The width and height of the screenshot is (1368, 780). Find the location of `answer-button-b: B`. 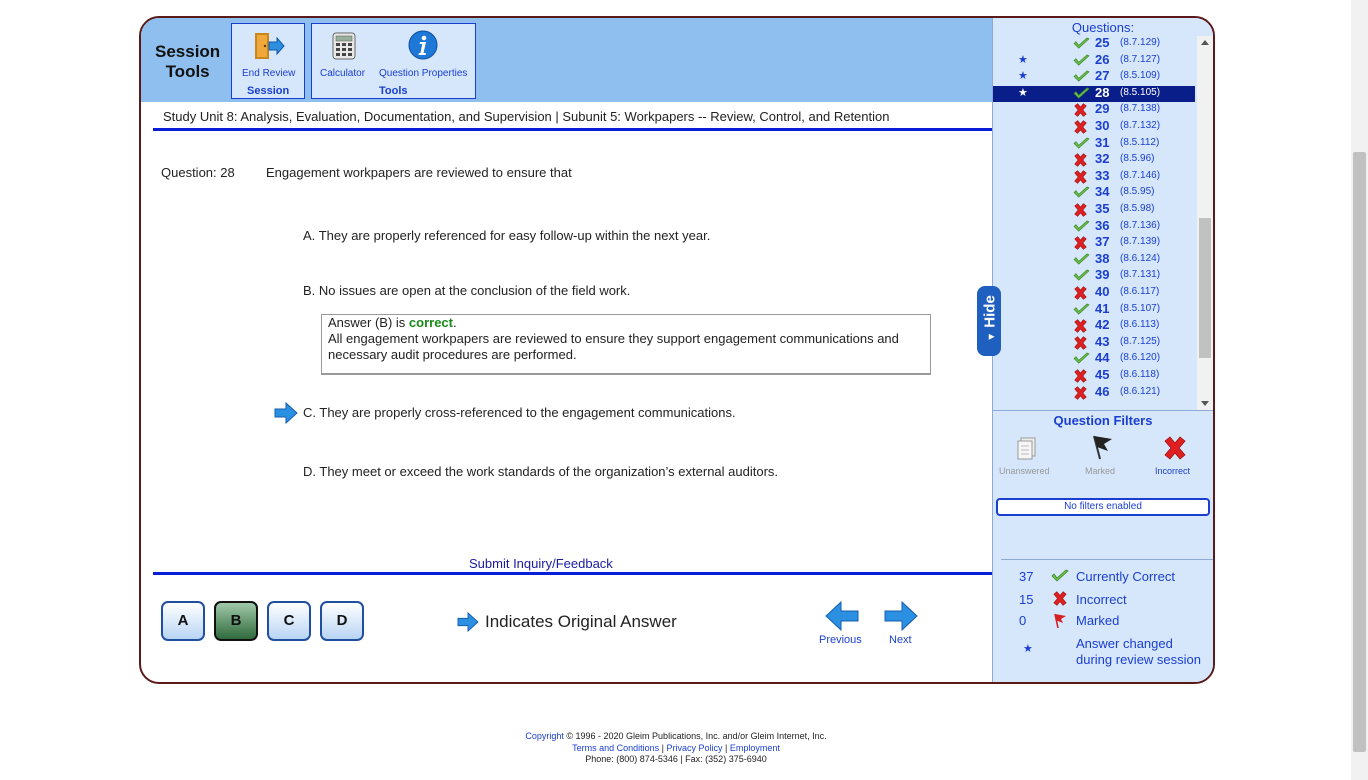

answer-button-b: B is located at coordinates (236, 621).